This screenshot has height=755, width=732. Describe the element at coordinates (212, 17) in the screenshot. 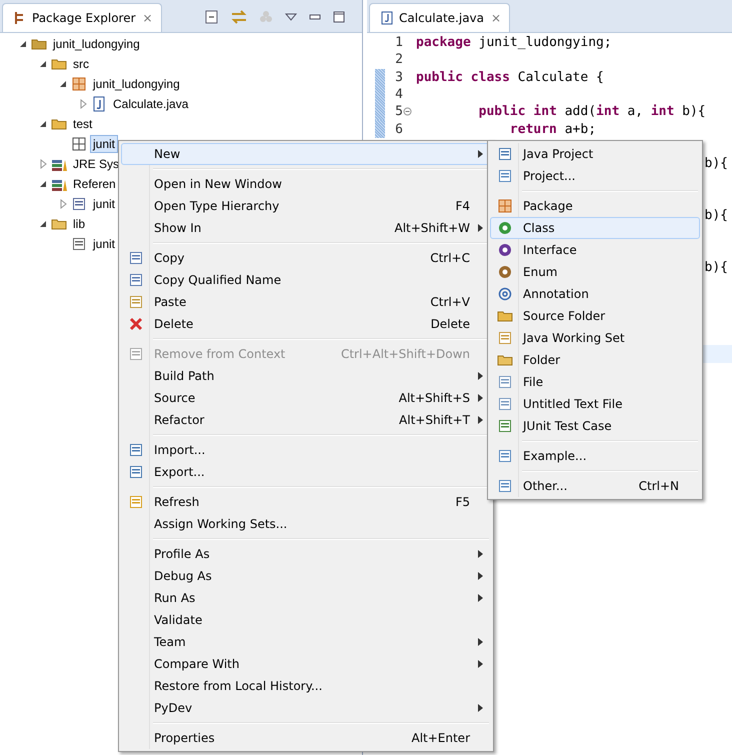

I see `collapse-all-icon` at that location.